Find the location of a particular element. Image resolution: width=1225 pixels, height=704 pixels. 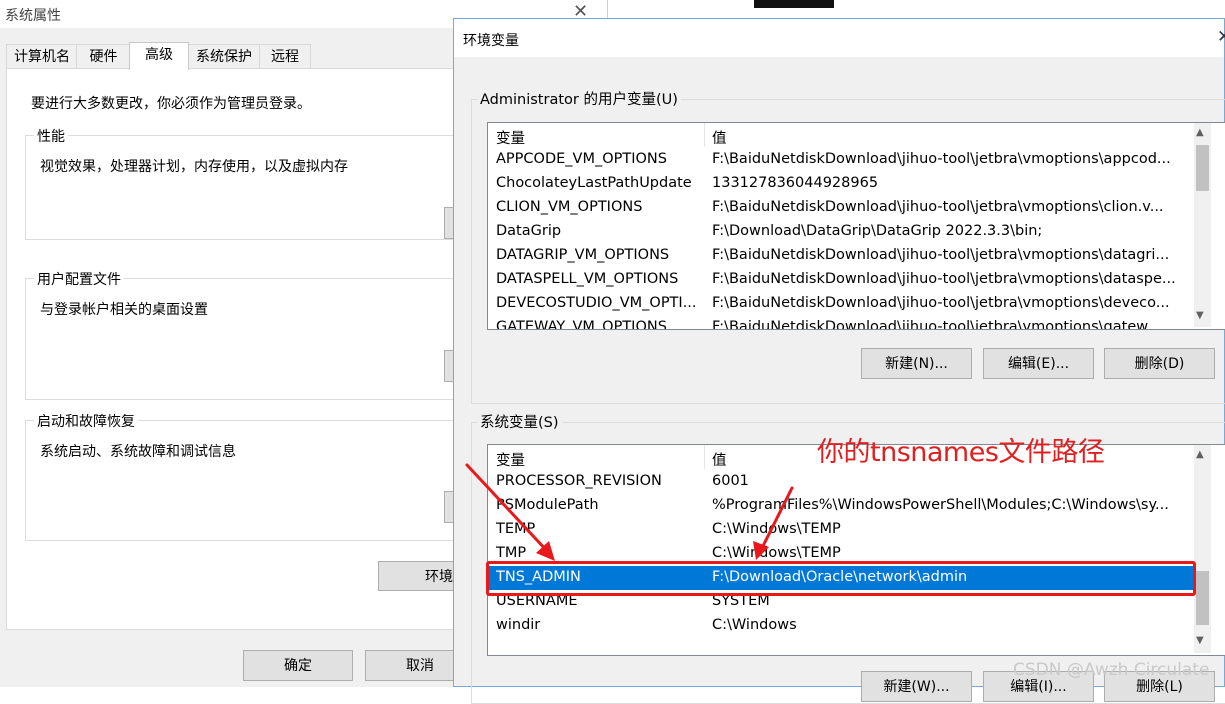

annotation-arrow-right is located at coordinates (776, 519).